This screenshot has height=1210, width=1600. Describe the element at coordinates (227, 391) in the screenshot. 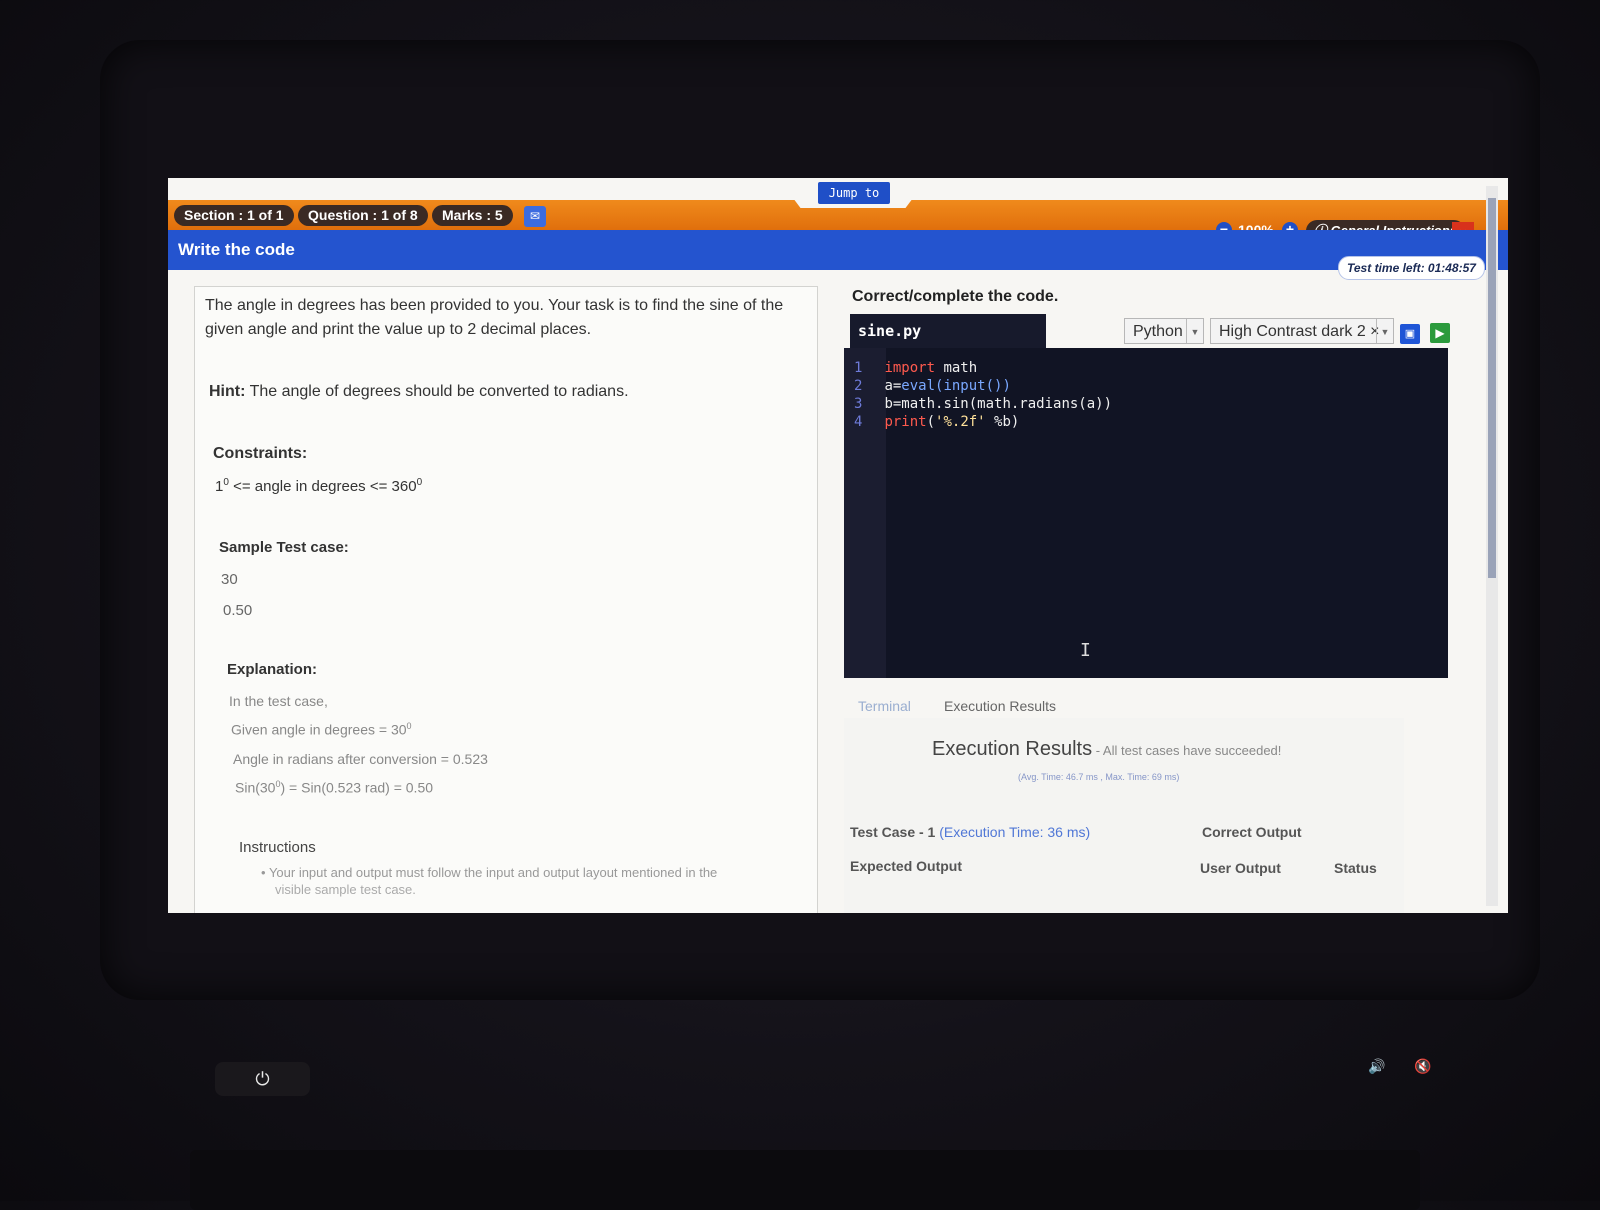

I see `hint-label: Hint:` at that location.